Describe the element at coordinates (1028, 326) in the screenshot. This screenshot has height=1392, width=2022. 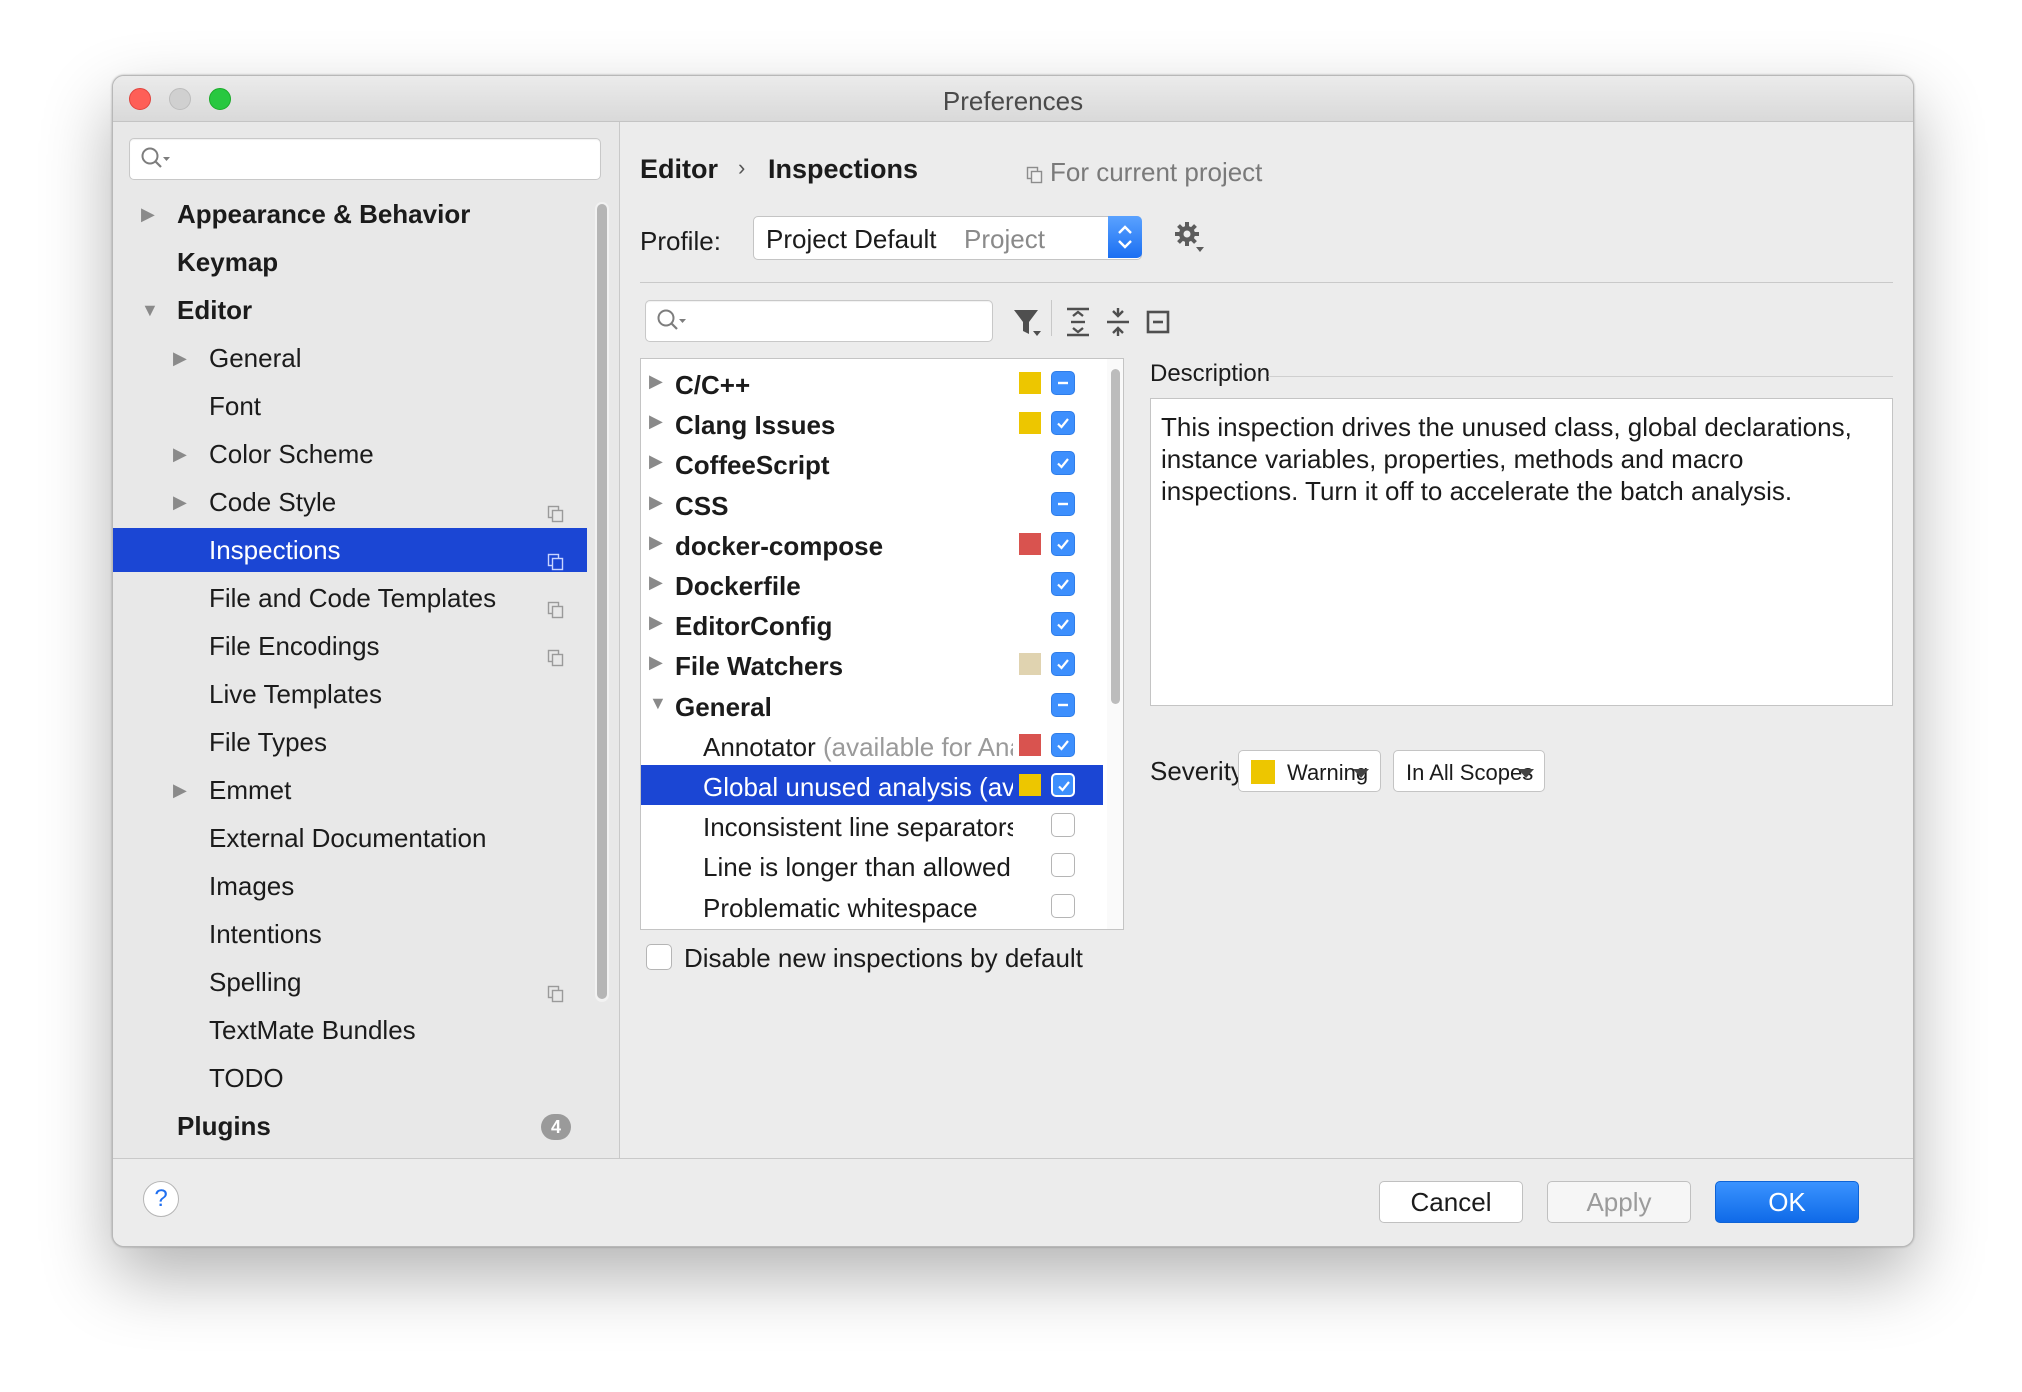
I see `filter-icon` at that location.